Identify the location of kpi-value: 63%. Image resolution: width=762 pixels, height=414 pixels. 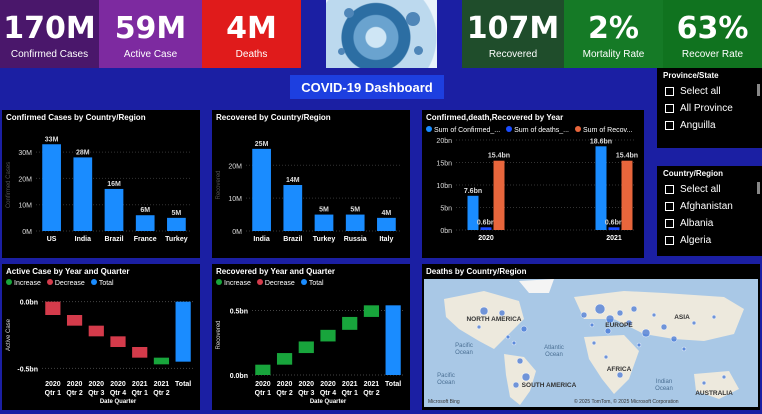
(712, 28).